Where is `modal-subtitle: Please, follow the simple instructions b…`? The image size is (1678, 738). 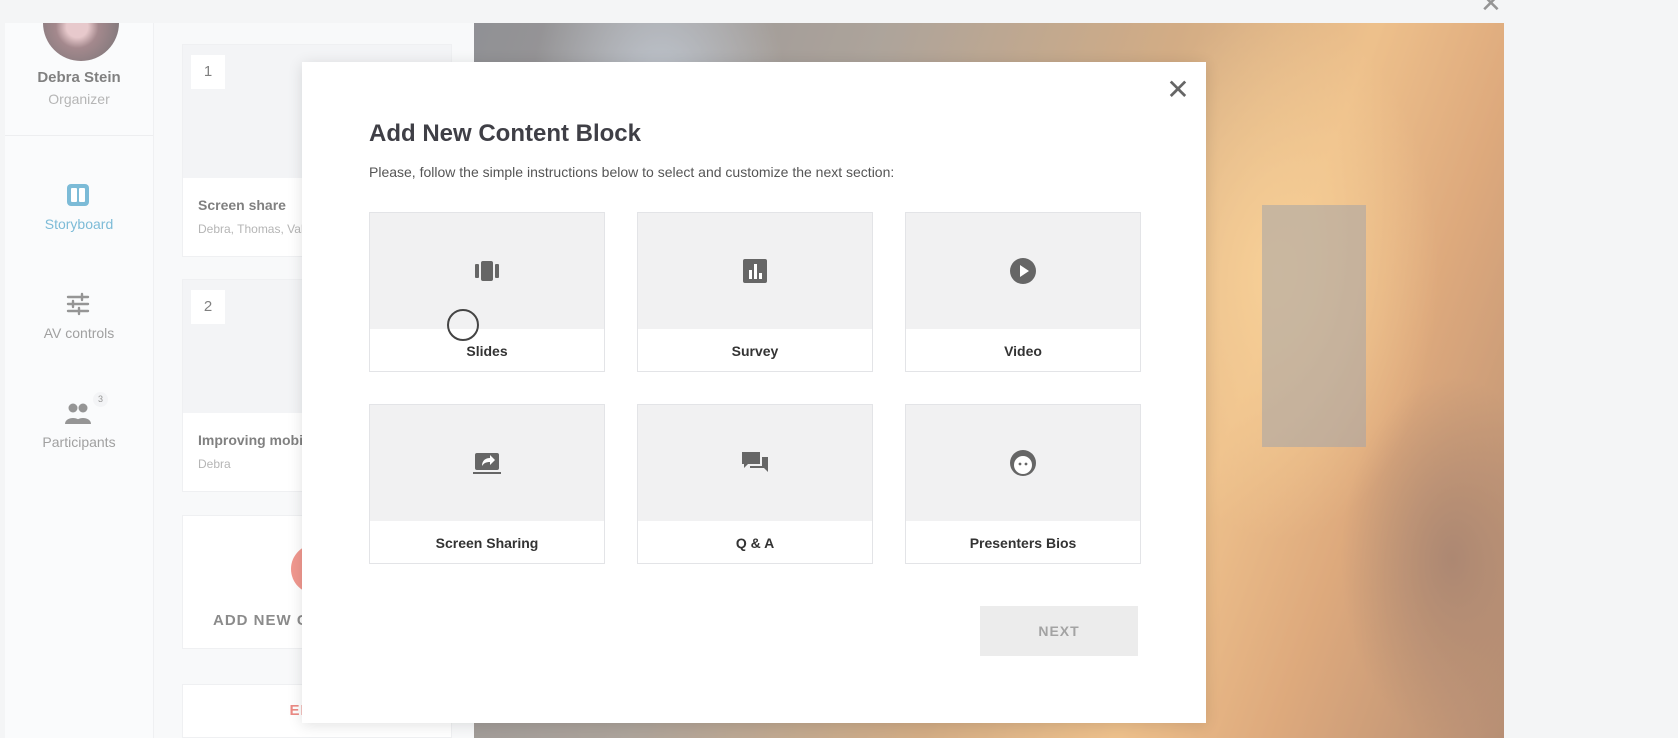
modal-subtitle: Please, follow the simple instructions b… is located at coordinates (632, 172).